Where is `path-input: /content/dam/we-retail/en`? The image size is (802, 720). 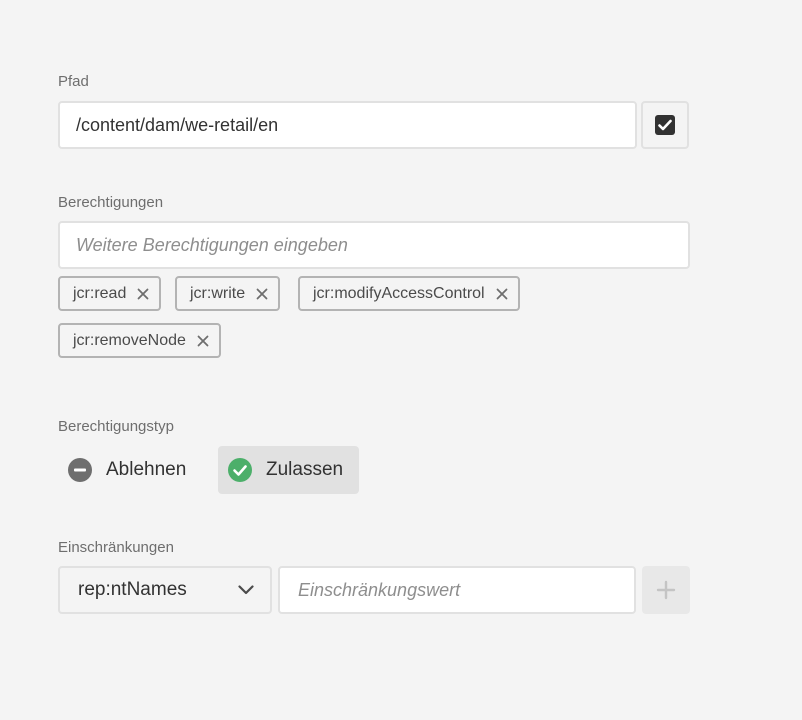 path-input: /content/dam/we-retail/en is located at coordinates (347, 125).